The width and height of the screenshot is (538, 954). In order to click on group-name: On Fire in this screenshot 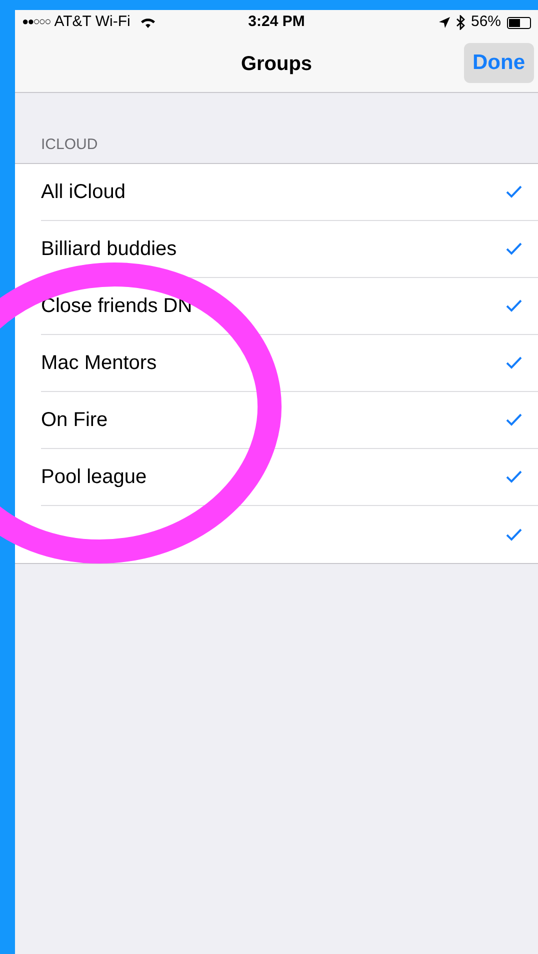, I will do `click(75, 420)`.